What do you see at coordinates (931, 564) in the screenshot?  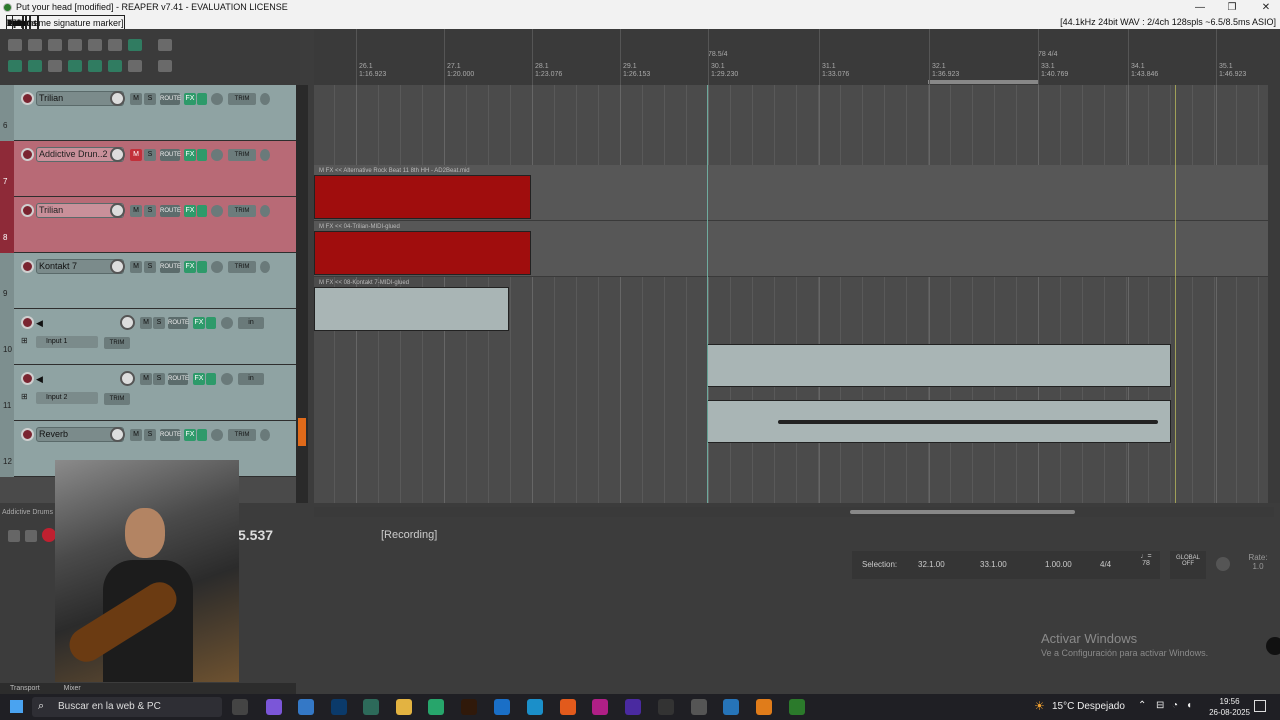 I see `selection-start: 32.1.00` at bounding box center [931, 564].